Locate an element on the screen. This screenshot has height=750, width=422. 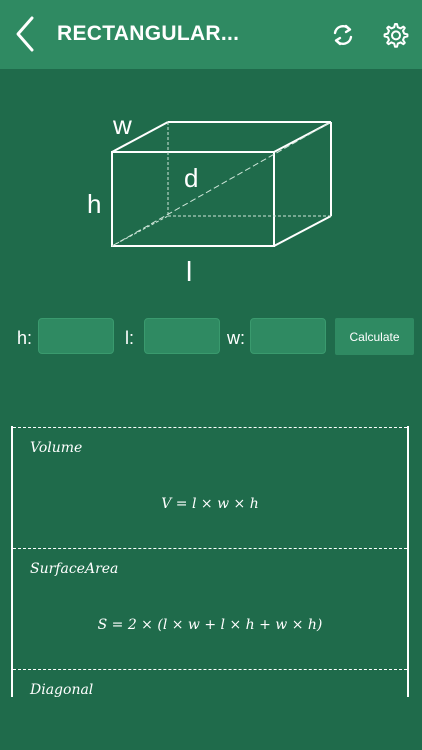
gear-icon is located at coordinates (395, 35).